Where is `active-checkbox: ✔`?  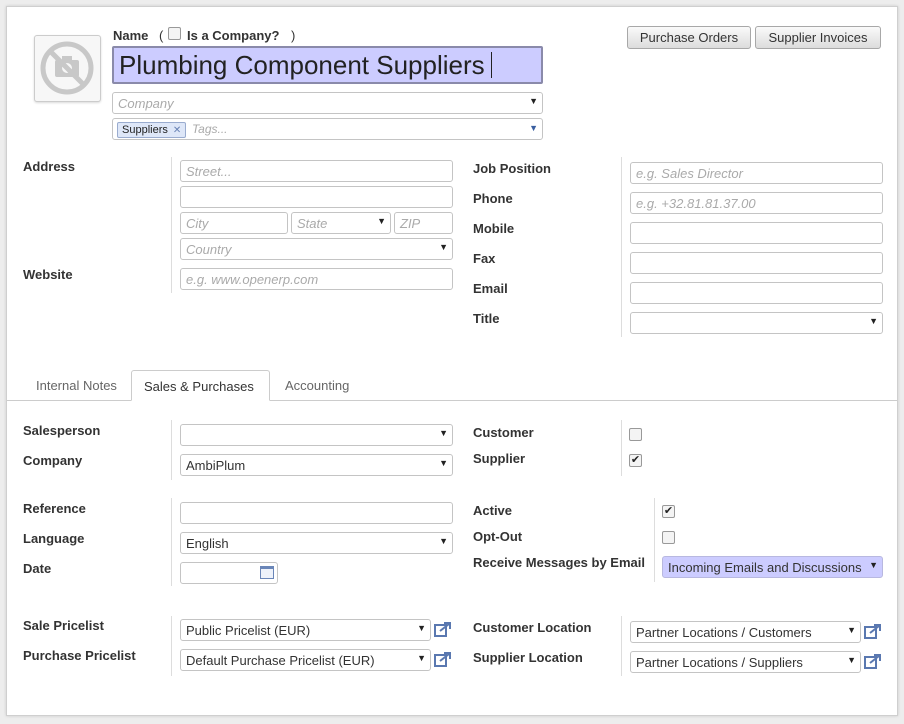 active-checkbox: ✔ is located at coordinates (668, 511).